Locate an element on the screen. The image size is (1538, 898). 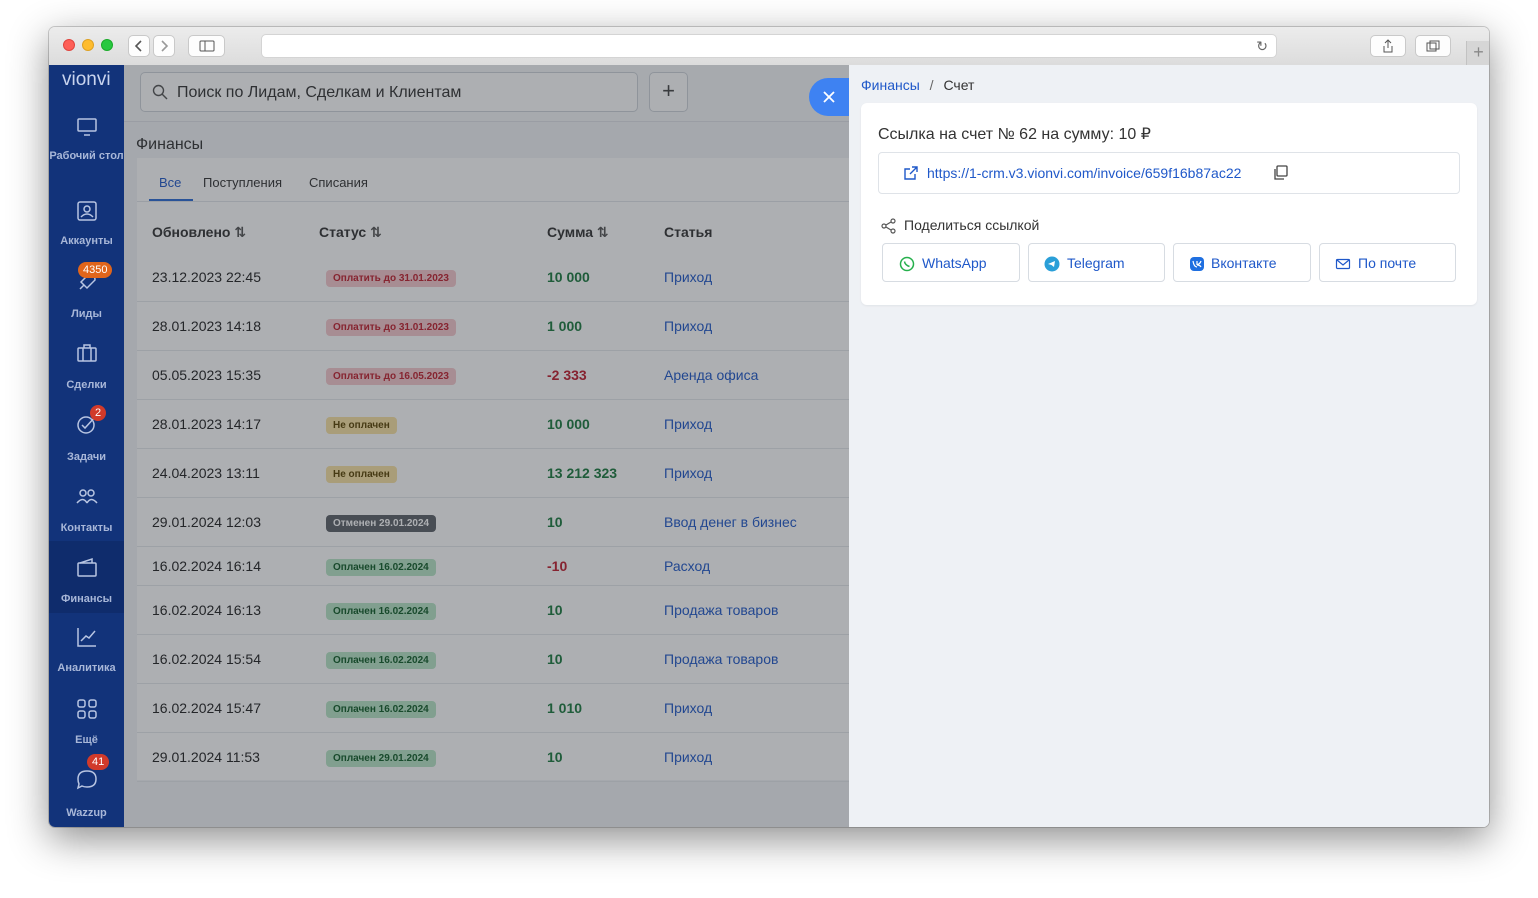
forward-button is located at coordinates (164, 46).